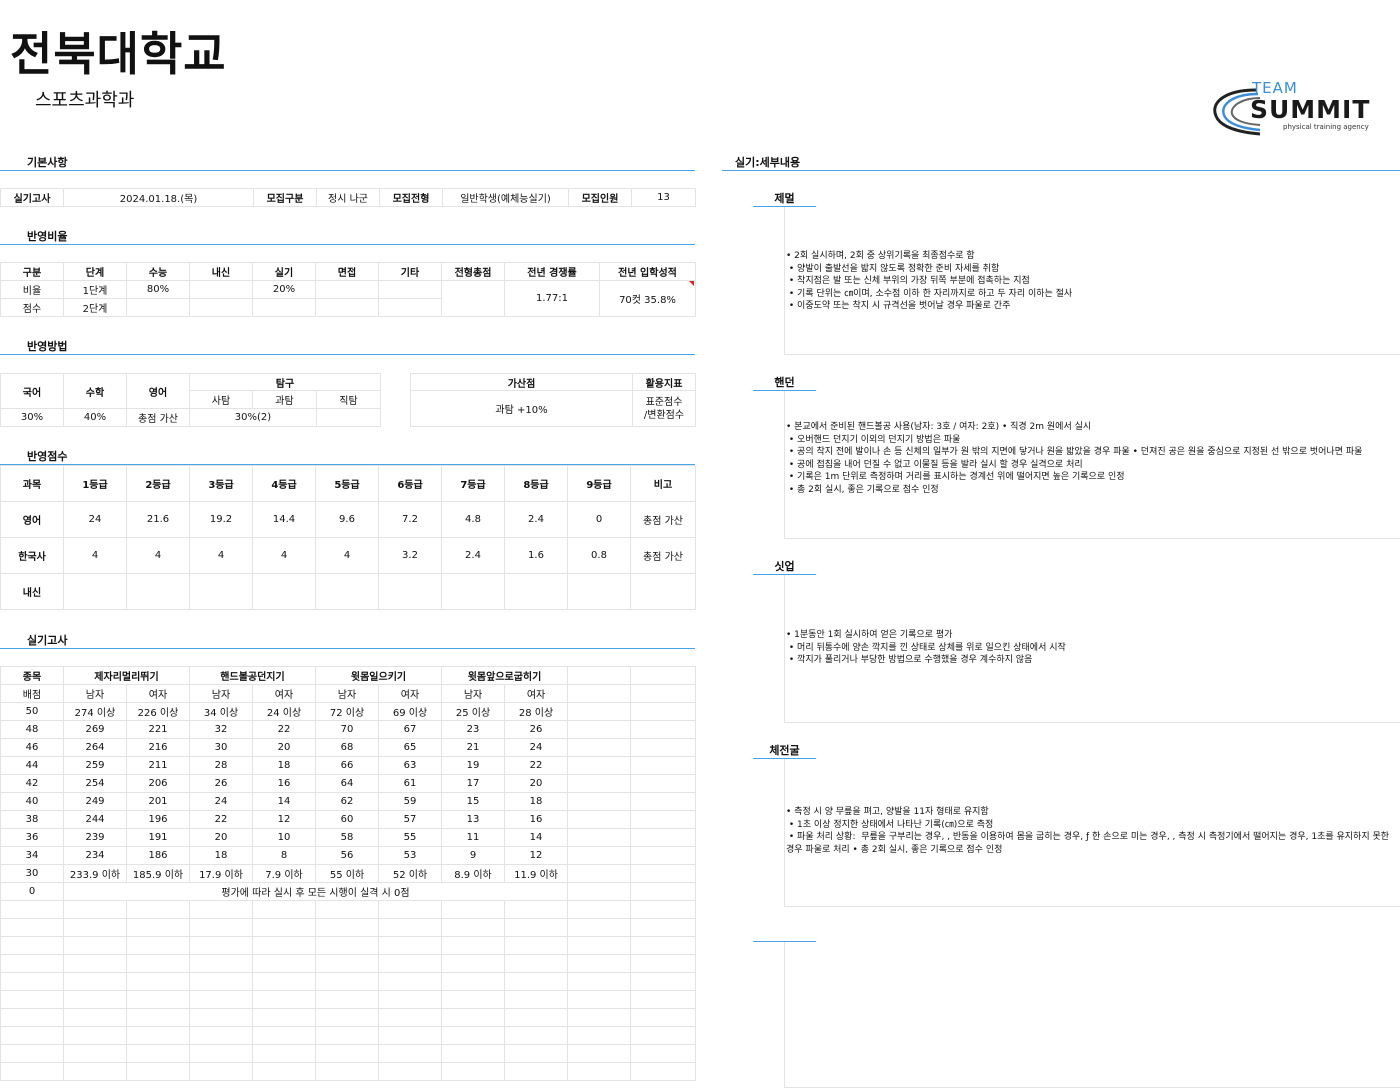 The height and width of the screenshot is (1088, 1400). What do you see at coordinates (221, 693) in the screenshot?
I see `practical-subheader: 남자` at bounding box center [221, 693].